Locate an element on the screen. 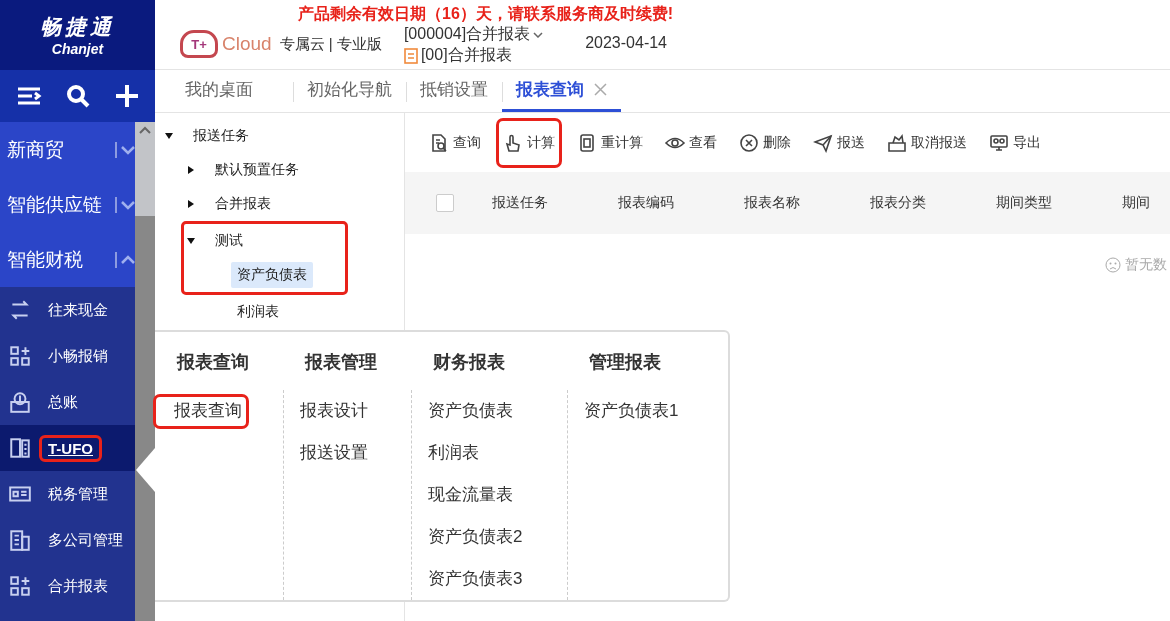 The width and height of the screenshot is (1170, 621). item-label: 小畅报销 is located at coordinates (78, 355).